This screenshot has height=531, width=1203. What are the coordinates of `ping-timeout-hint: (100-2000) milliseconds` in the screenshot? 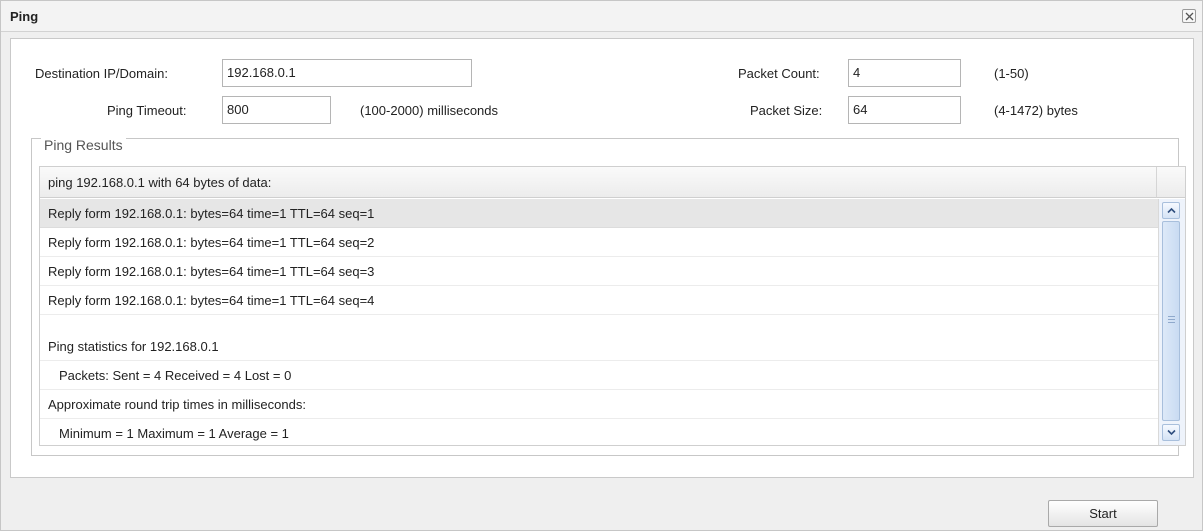 It's located at (429, 110).